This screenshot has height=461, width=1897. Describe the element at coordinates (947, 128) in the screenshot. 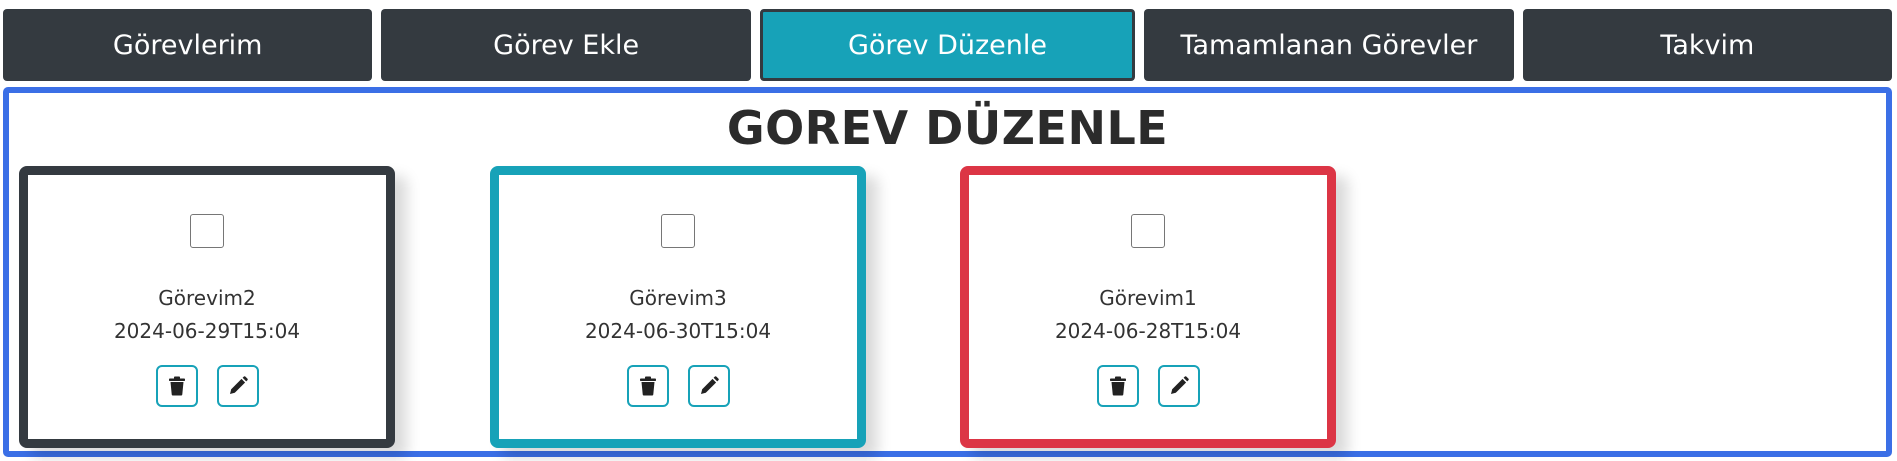

I see `page-title: GOREV DÜZENLE` at that location.